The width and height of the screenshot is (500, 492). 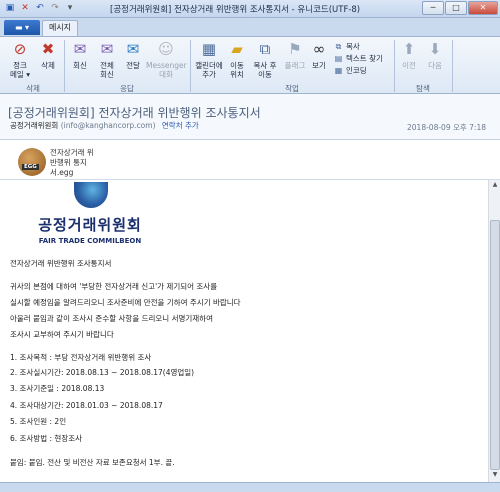 What do you see at coordinates (25, 8) in the screenshot?
I see `delete-icon: ✕` at bounding box center [25, 8].